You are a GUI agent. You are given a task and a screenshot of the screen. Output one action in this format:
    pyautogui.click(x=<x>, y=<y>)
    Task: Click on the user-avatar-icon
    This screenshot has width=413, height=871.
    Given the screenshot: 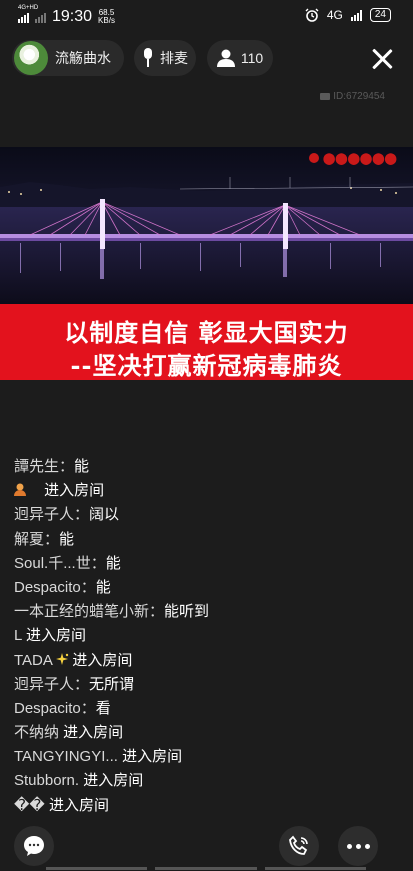 What is the action you would take?
    pyautogui.click(x=20, y=489)
    